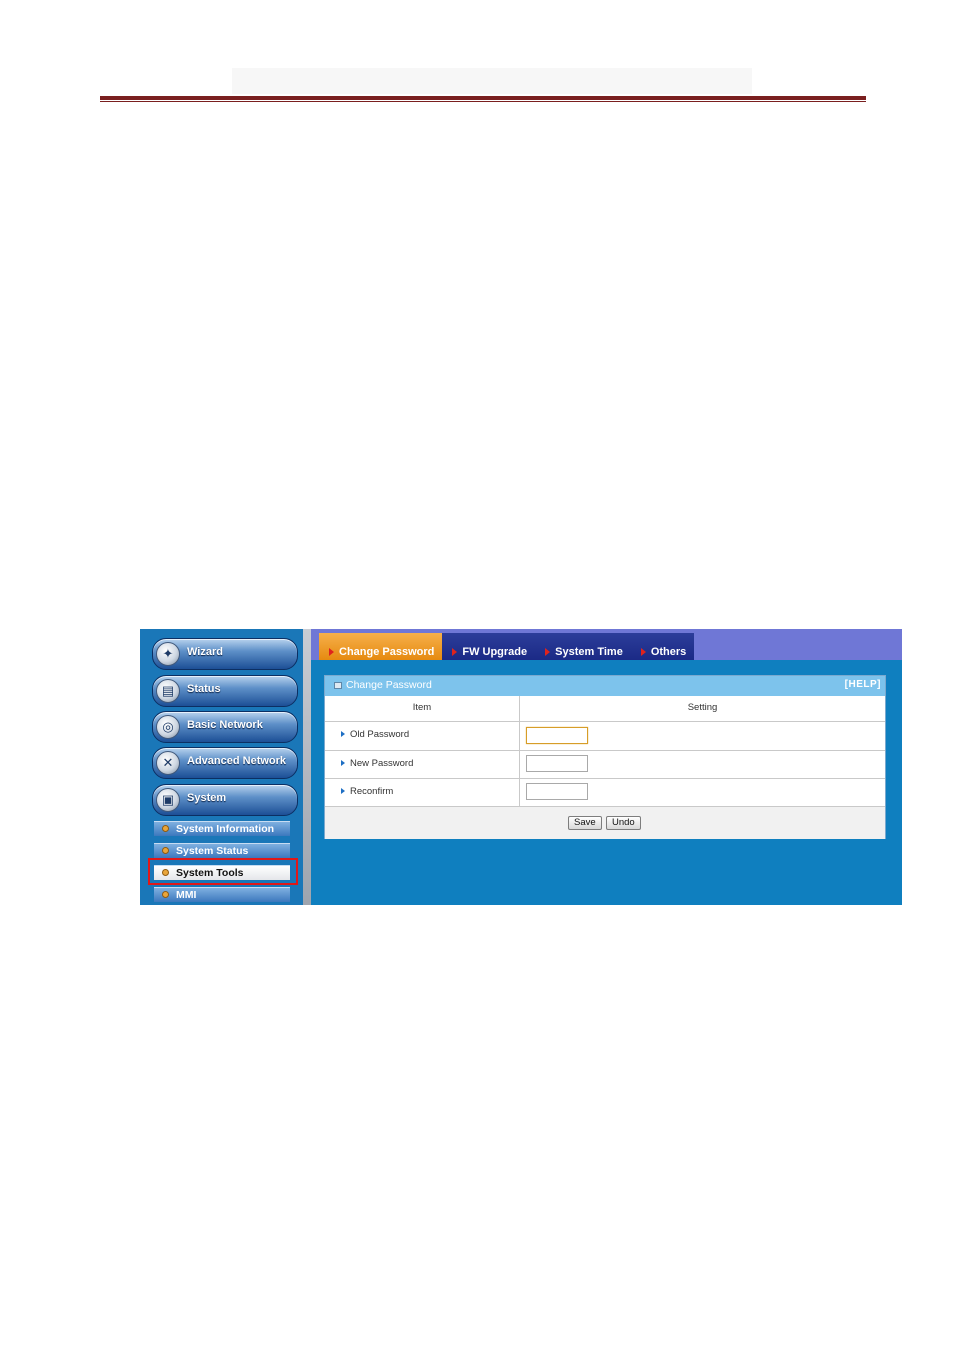  Describe the element at coordinates (207, 798) in the screenshot. I see `nav-label: System` at that location.